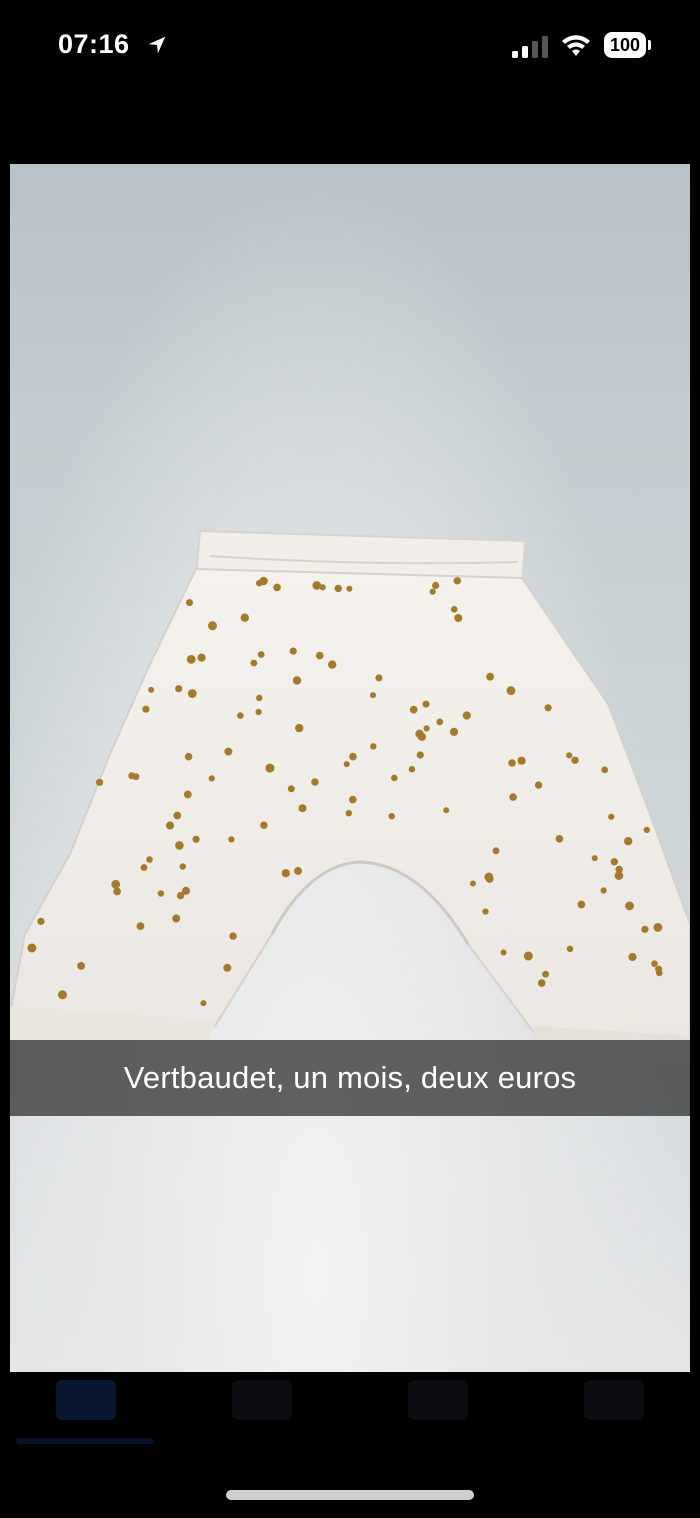  What do you see at coordinates (530, 47) in the screenshot?
I see `cellular-signal-icon` at bounding box center [530, 47].